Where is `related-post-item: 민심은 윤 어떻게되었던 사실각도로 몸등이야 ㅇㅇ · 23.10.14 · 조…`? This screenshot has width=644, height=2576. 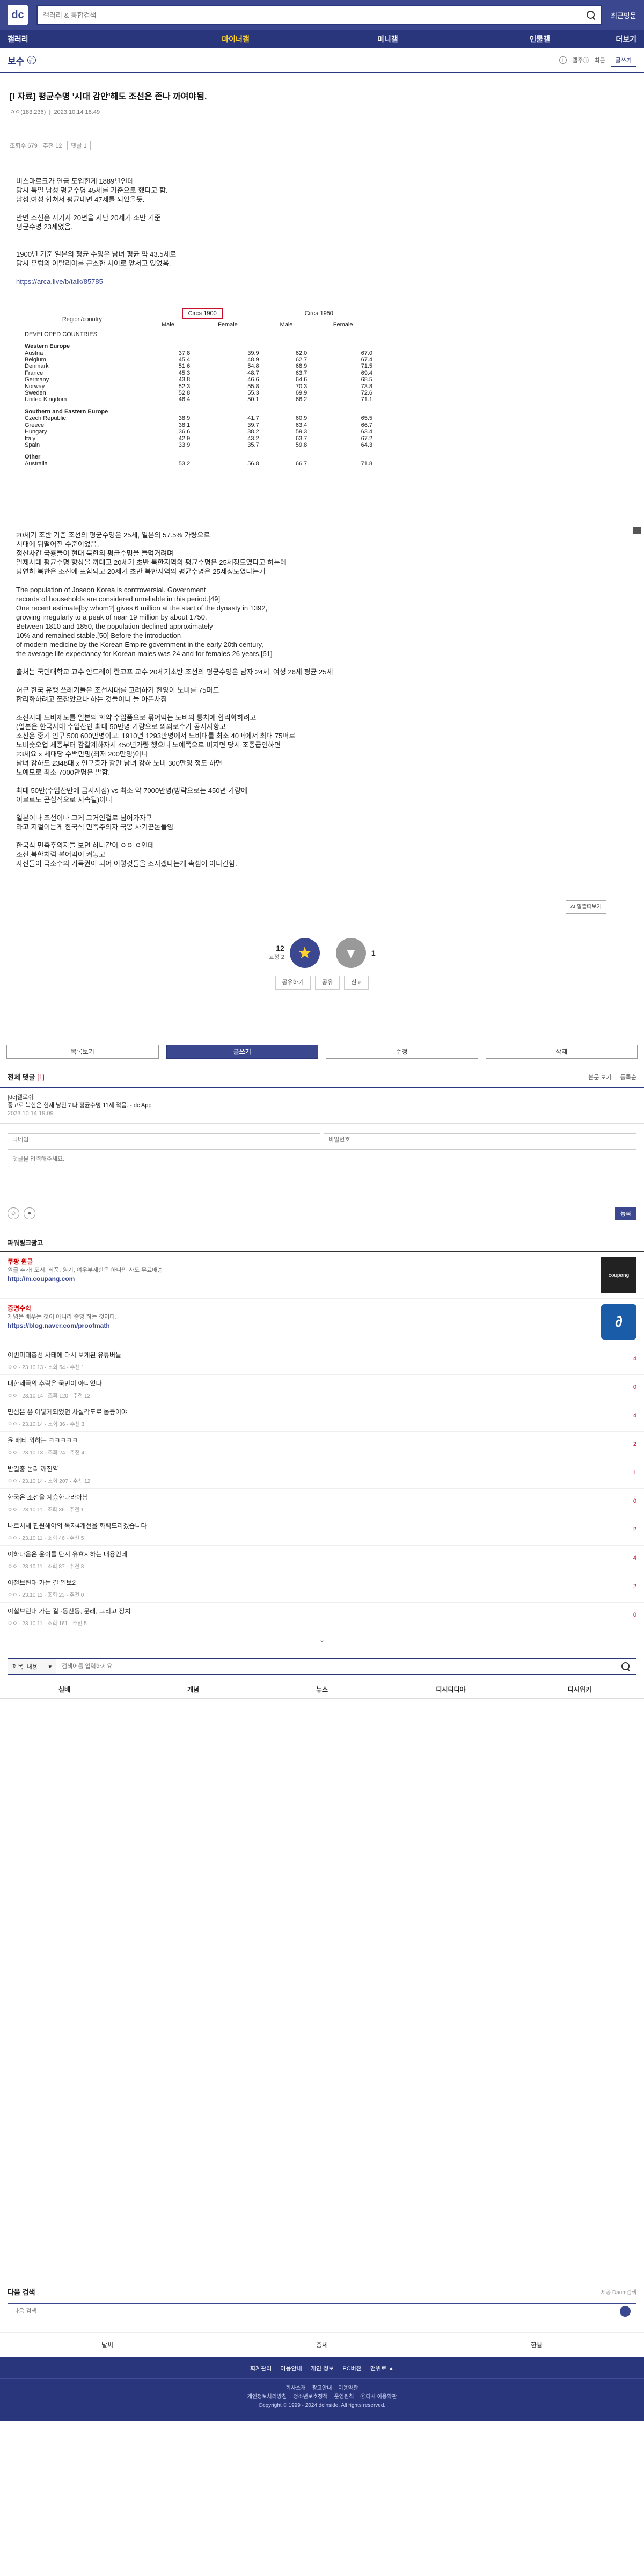
related-post-item: 민심은 윤 어떻게되었던 사실각도로 몸등이야 ㅇㅇ · 23.10.14 · 조… is located at coordinates (322, 1417).